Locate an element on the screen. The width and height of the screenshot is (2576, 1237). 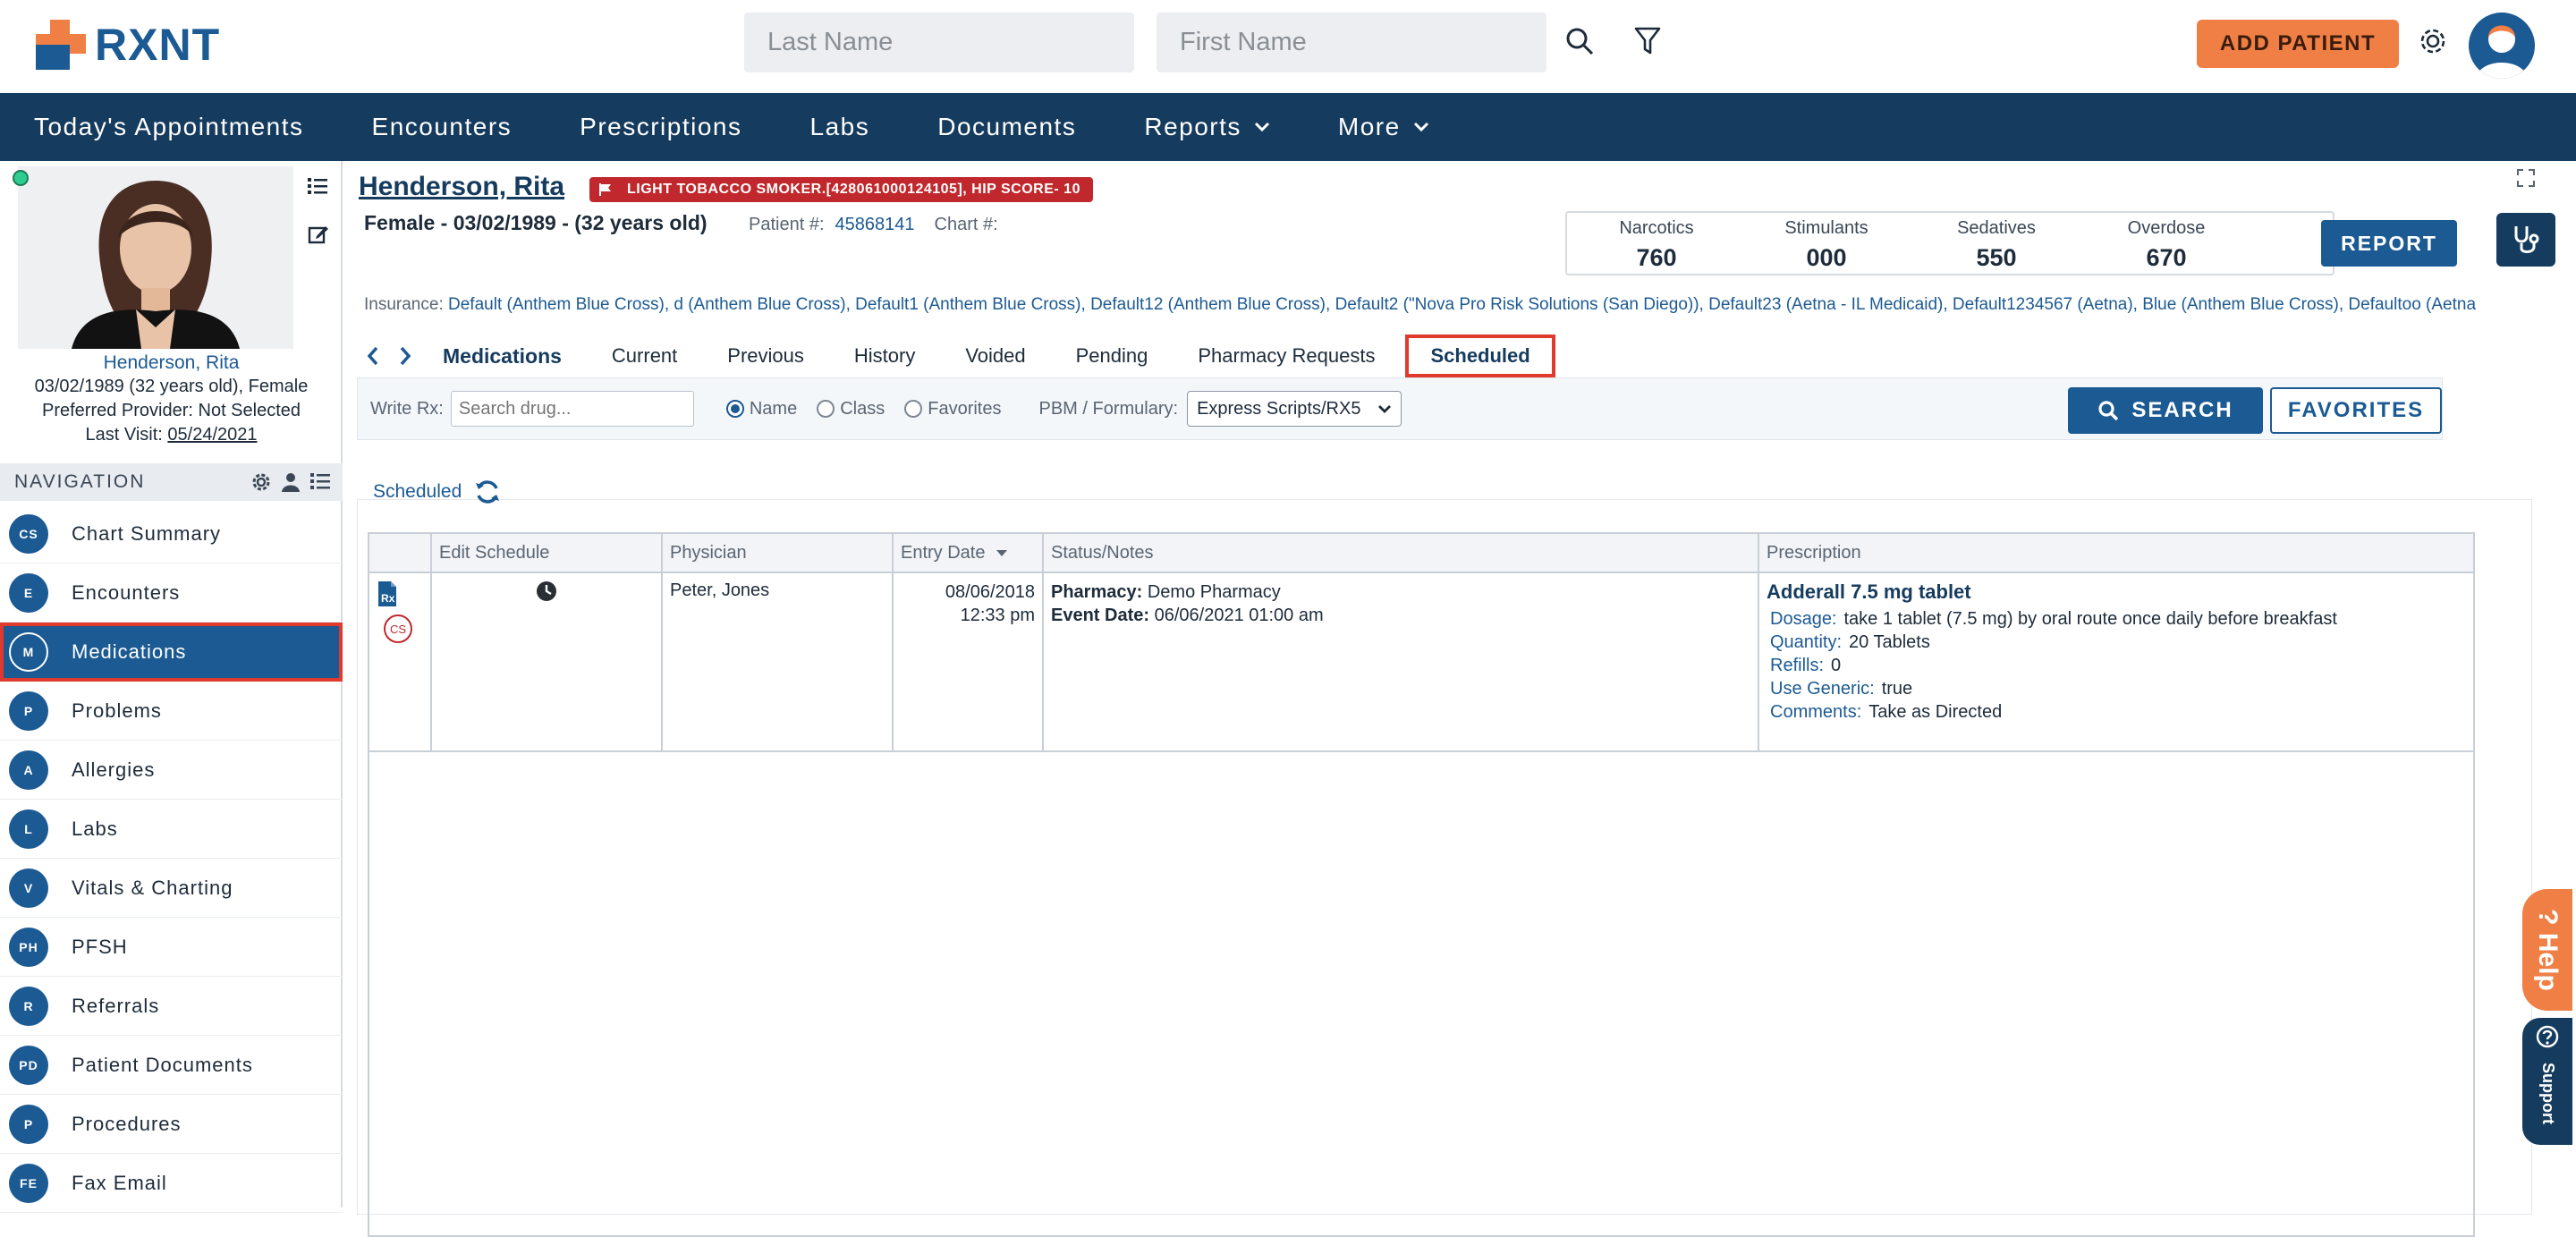
sidebar-item-label: Patient Documents is located at coordinates (162, 1064).